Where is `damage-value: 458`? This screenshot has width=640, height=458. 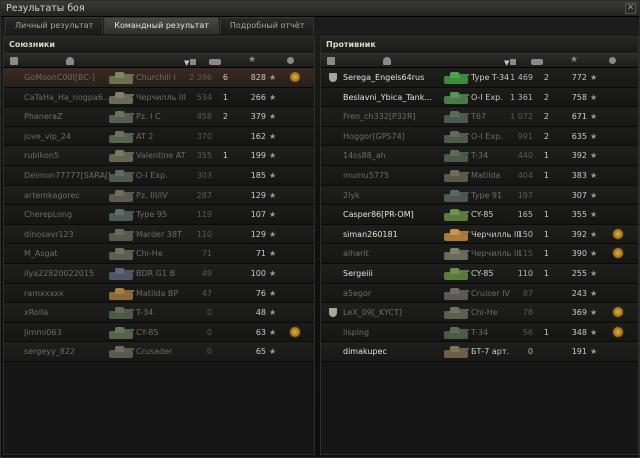 damage-value: 458 is located at coordinates (204, 117).